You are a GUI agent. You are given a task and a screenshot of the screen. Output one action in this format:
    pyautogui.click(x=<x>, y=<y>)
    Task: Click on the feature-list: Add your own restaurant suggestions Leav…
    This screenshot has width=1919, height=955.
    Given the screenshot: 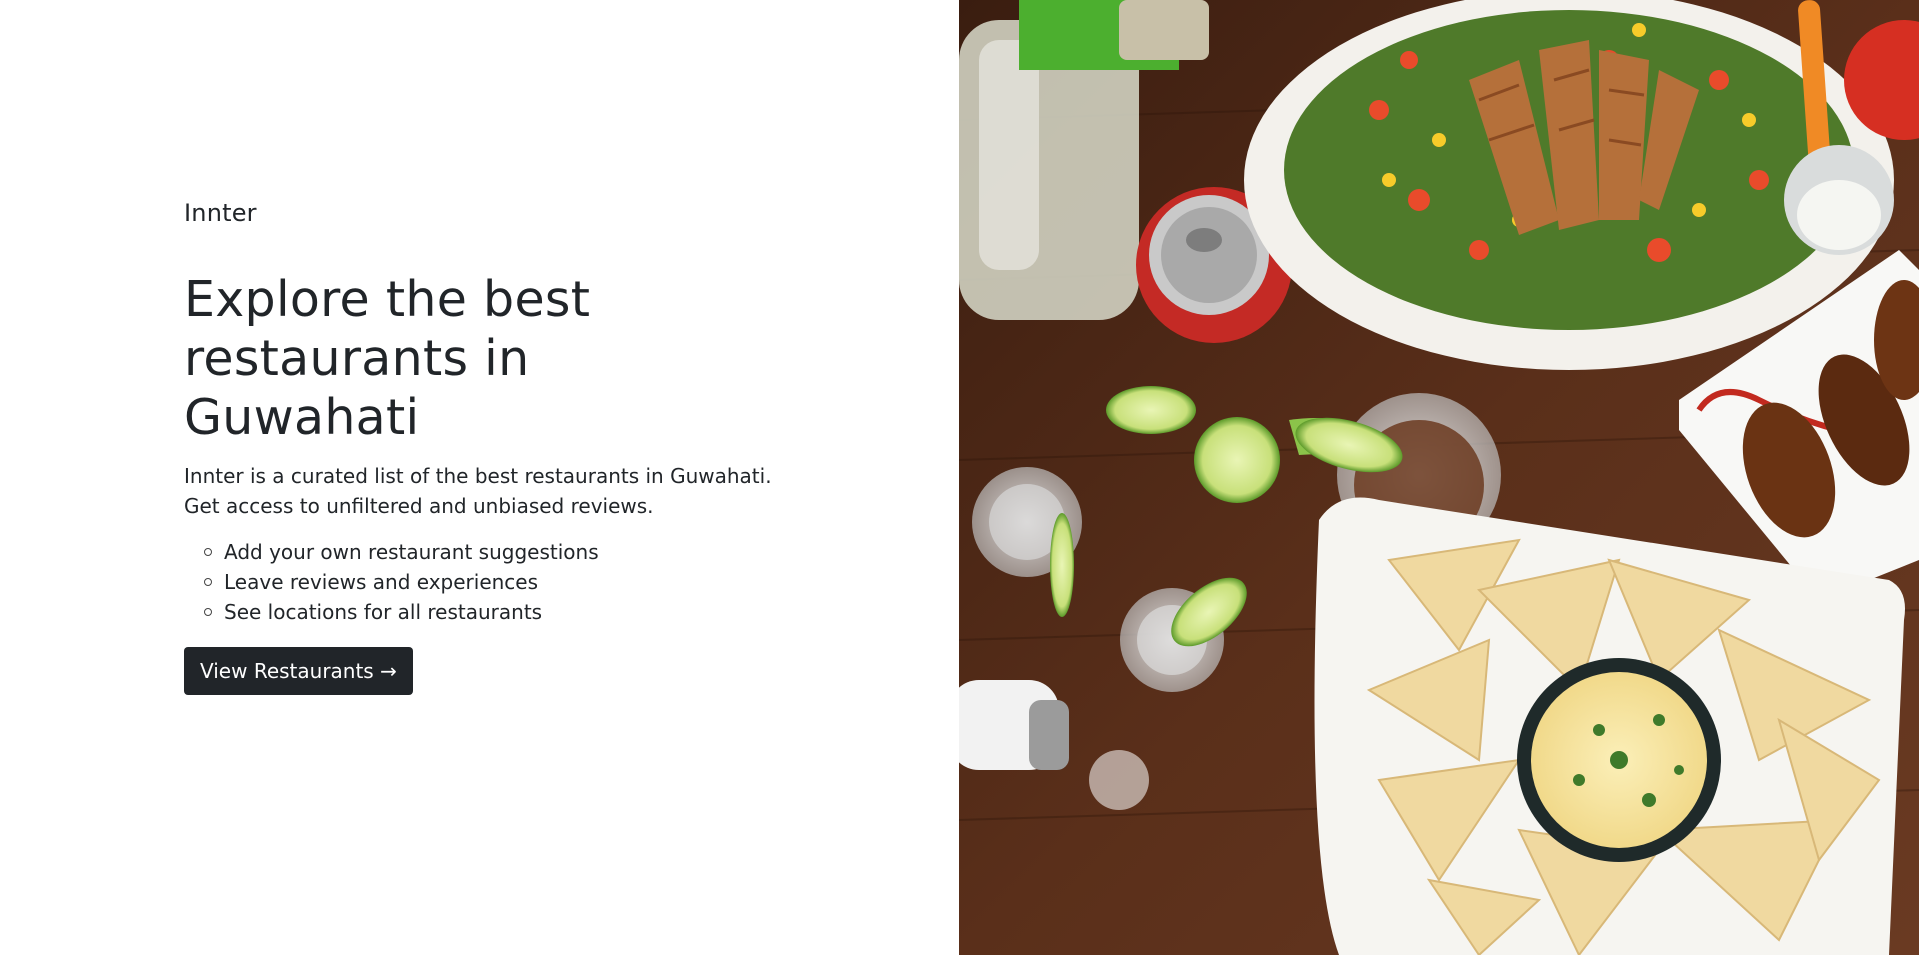 What is the action you would take?
    pyautogui.click(x=494, y=582)
    